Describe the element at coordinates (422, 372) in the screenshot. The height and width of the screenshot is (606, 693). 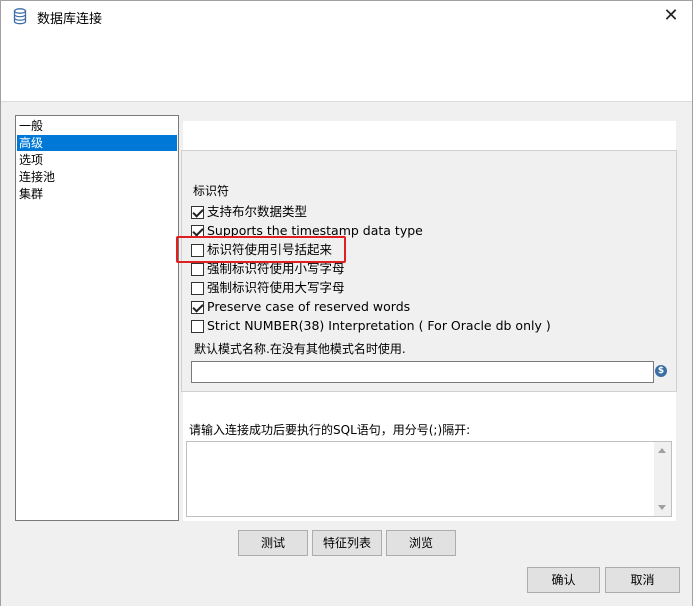
I see `default-schema-input` at that location.